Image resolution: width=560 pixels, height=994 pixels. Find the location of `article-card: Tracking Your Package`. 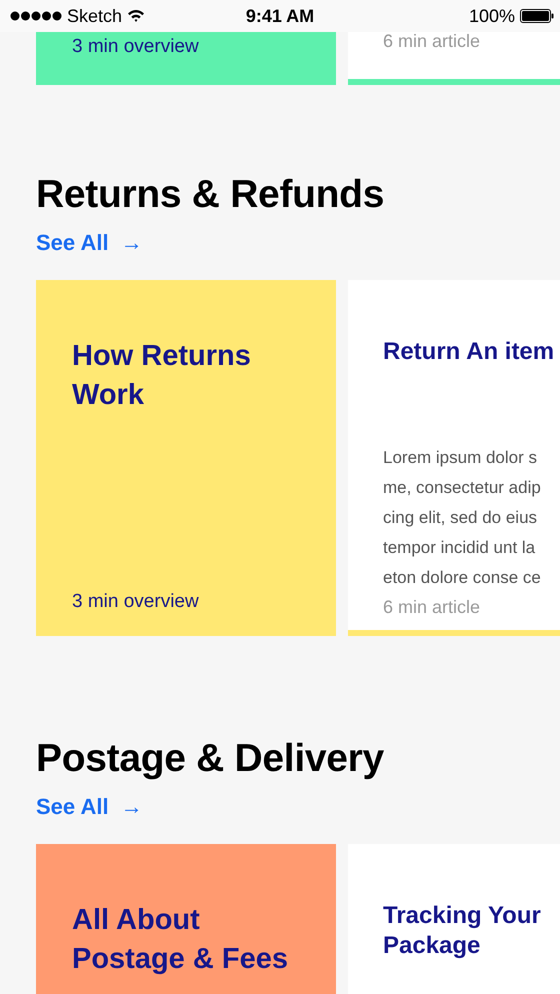

article-card: Tracking Your Package is located at coordinates (454, 919).